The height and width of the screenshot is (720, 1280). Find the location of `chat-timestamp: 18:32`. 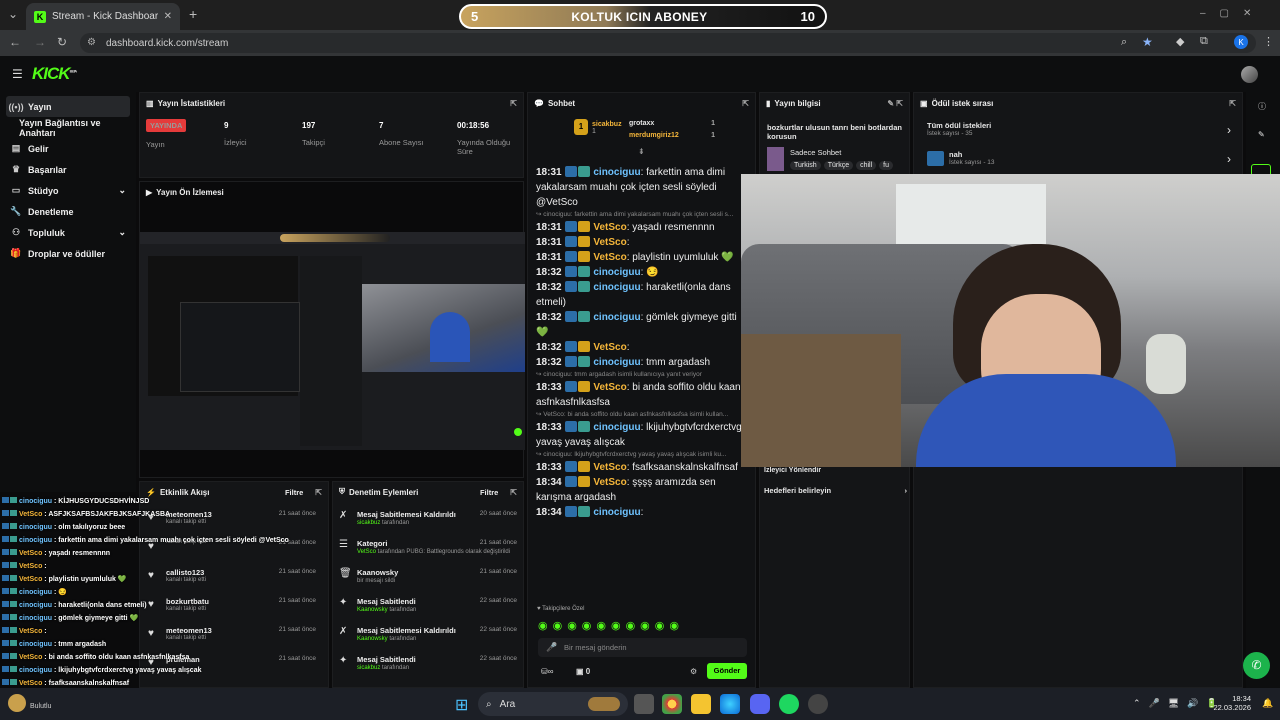

chat-timestamp: 18:32 is located at coordinates (549, 272).